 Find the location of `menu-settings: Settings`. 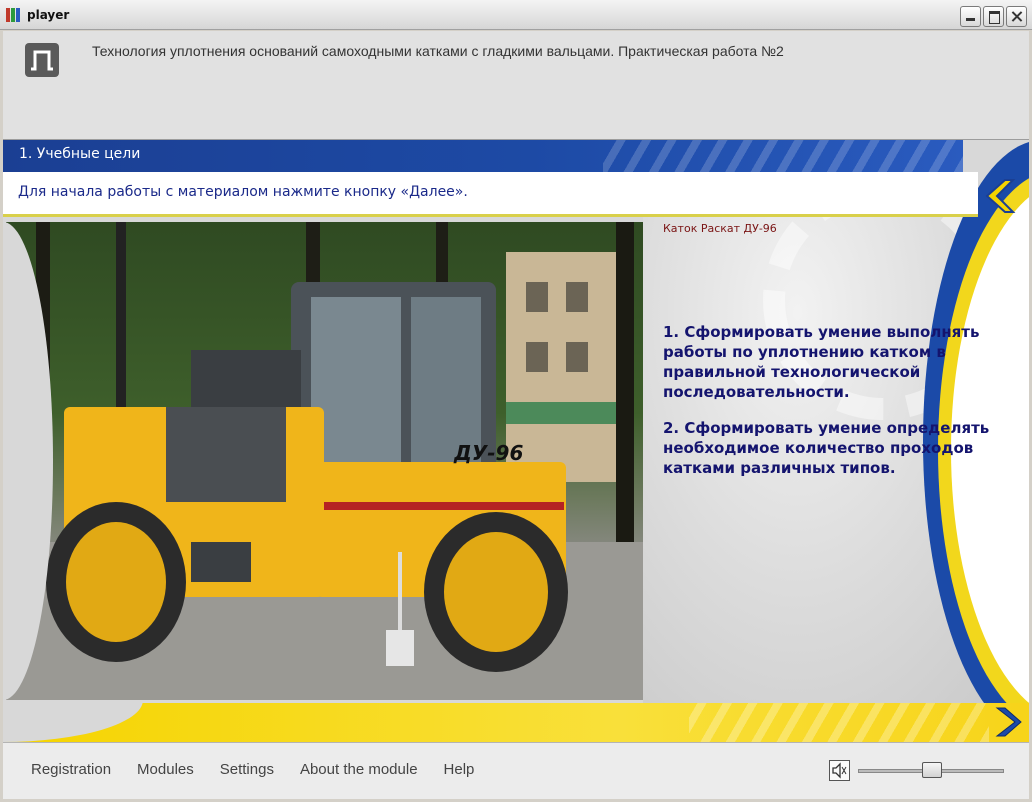

menu-settings: Settings is located at coordinates (247, 769).